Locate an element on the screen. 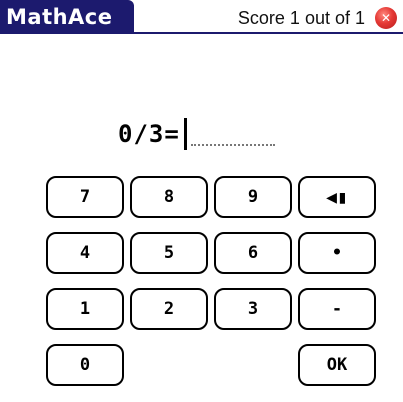 This screenshot has width=403, height=402. key-8: 8 is located at coordinates (169, 197).